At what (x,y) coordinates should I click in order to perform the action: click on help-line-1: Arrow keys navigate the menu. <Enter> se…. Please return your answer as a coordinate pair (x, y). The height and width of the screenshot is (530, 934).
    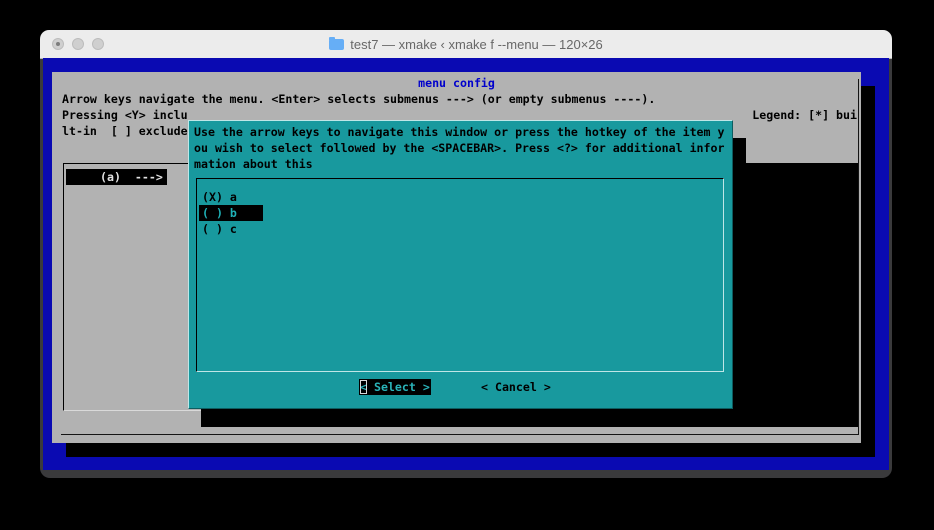
    Looking at the image, I should click on (359, 99).